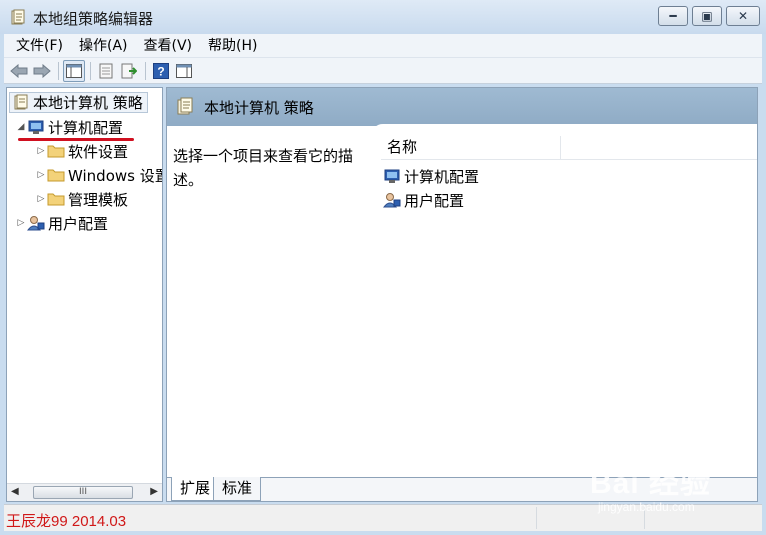  I want to click on status-divider, so click(536, 518).